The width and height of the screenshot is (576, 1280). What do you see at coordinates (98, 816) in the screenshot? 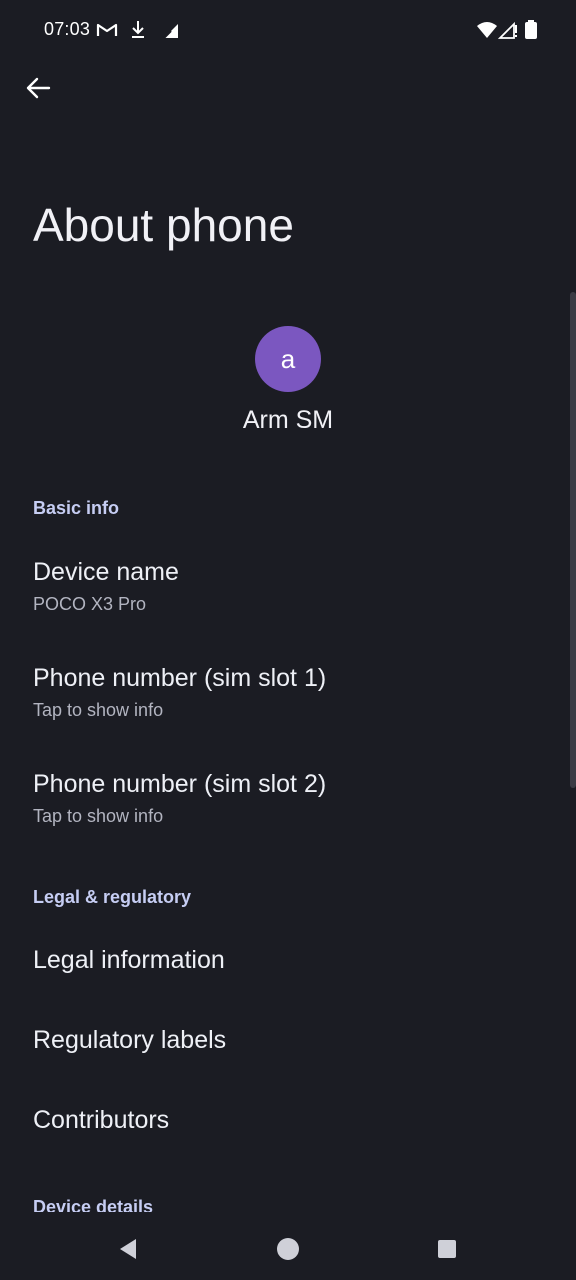
I see `phone-number-sim2-subtitle: Tap to show info` at bounding box center [98, 816].